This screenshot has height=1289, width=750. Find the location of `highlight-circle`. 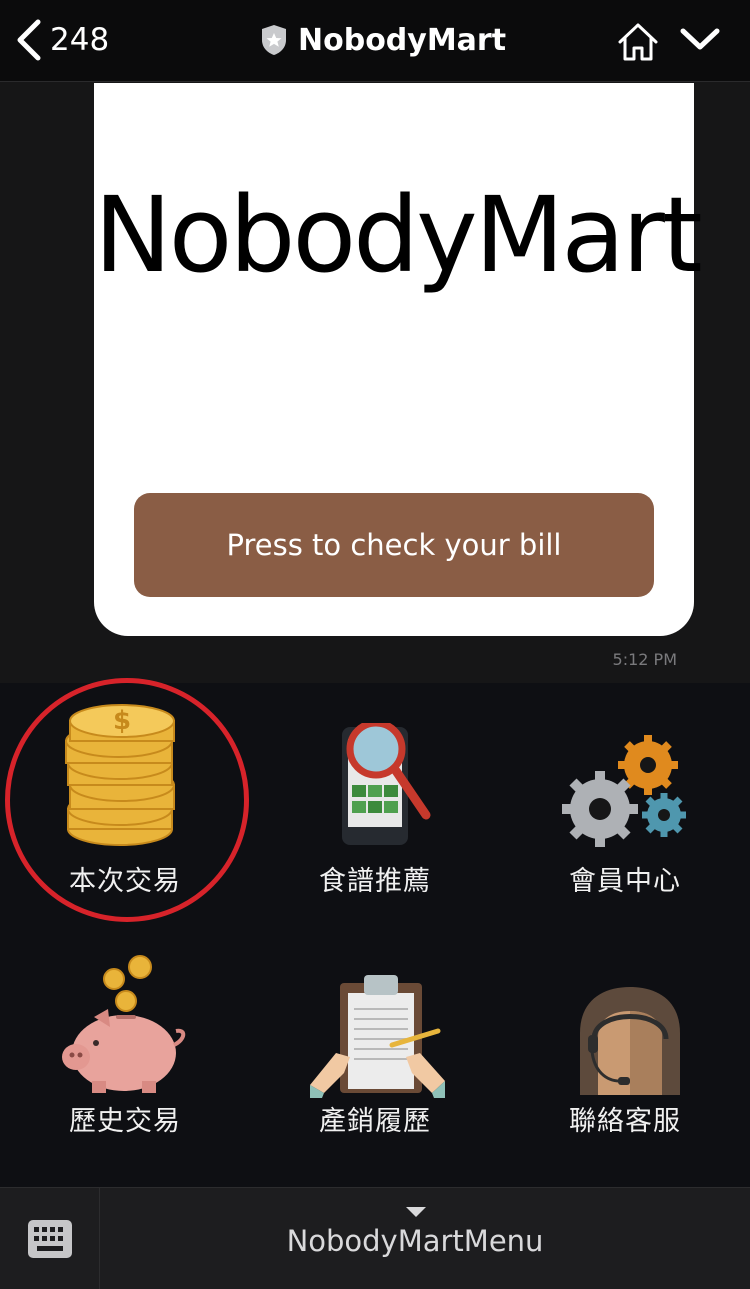

highlight-circle is located at coordinates (127, 800).